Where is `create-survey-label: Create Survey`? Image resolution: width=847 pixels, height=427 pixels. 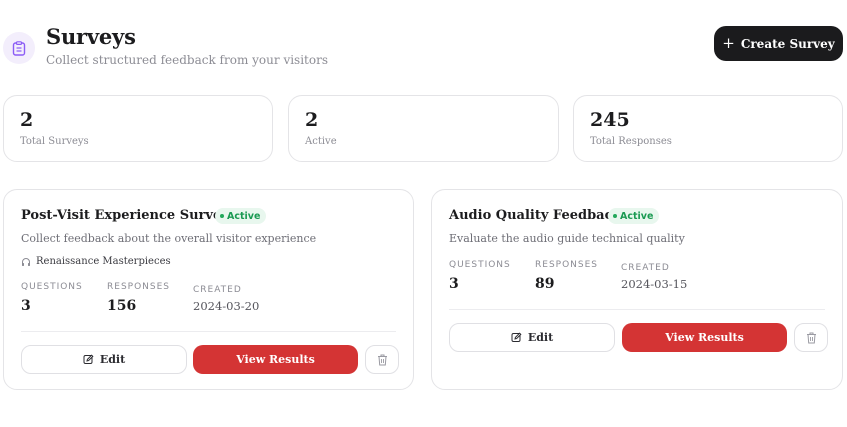 create-survey-label: Create Survey is located at coordinates (787, 43).